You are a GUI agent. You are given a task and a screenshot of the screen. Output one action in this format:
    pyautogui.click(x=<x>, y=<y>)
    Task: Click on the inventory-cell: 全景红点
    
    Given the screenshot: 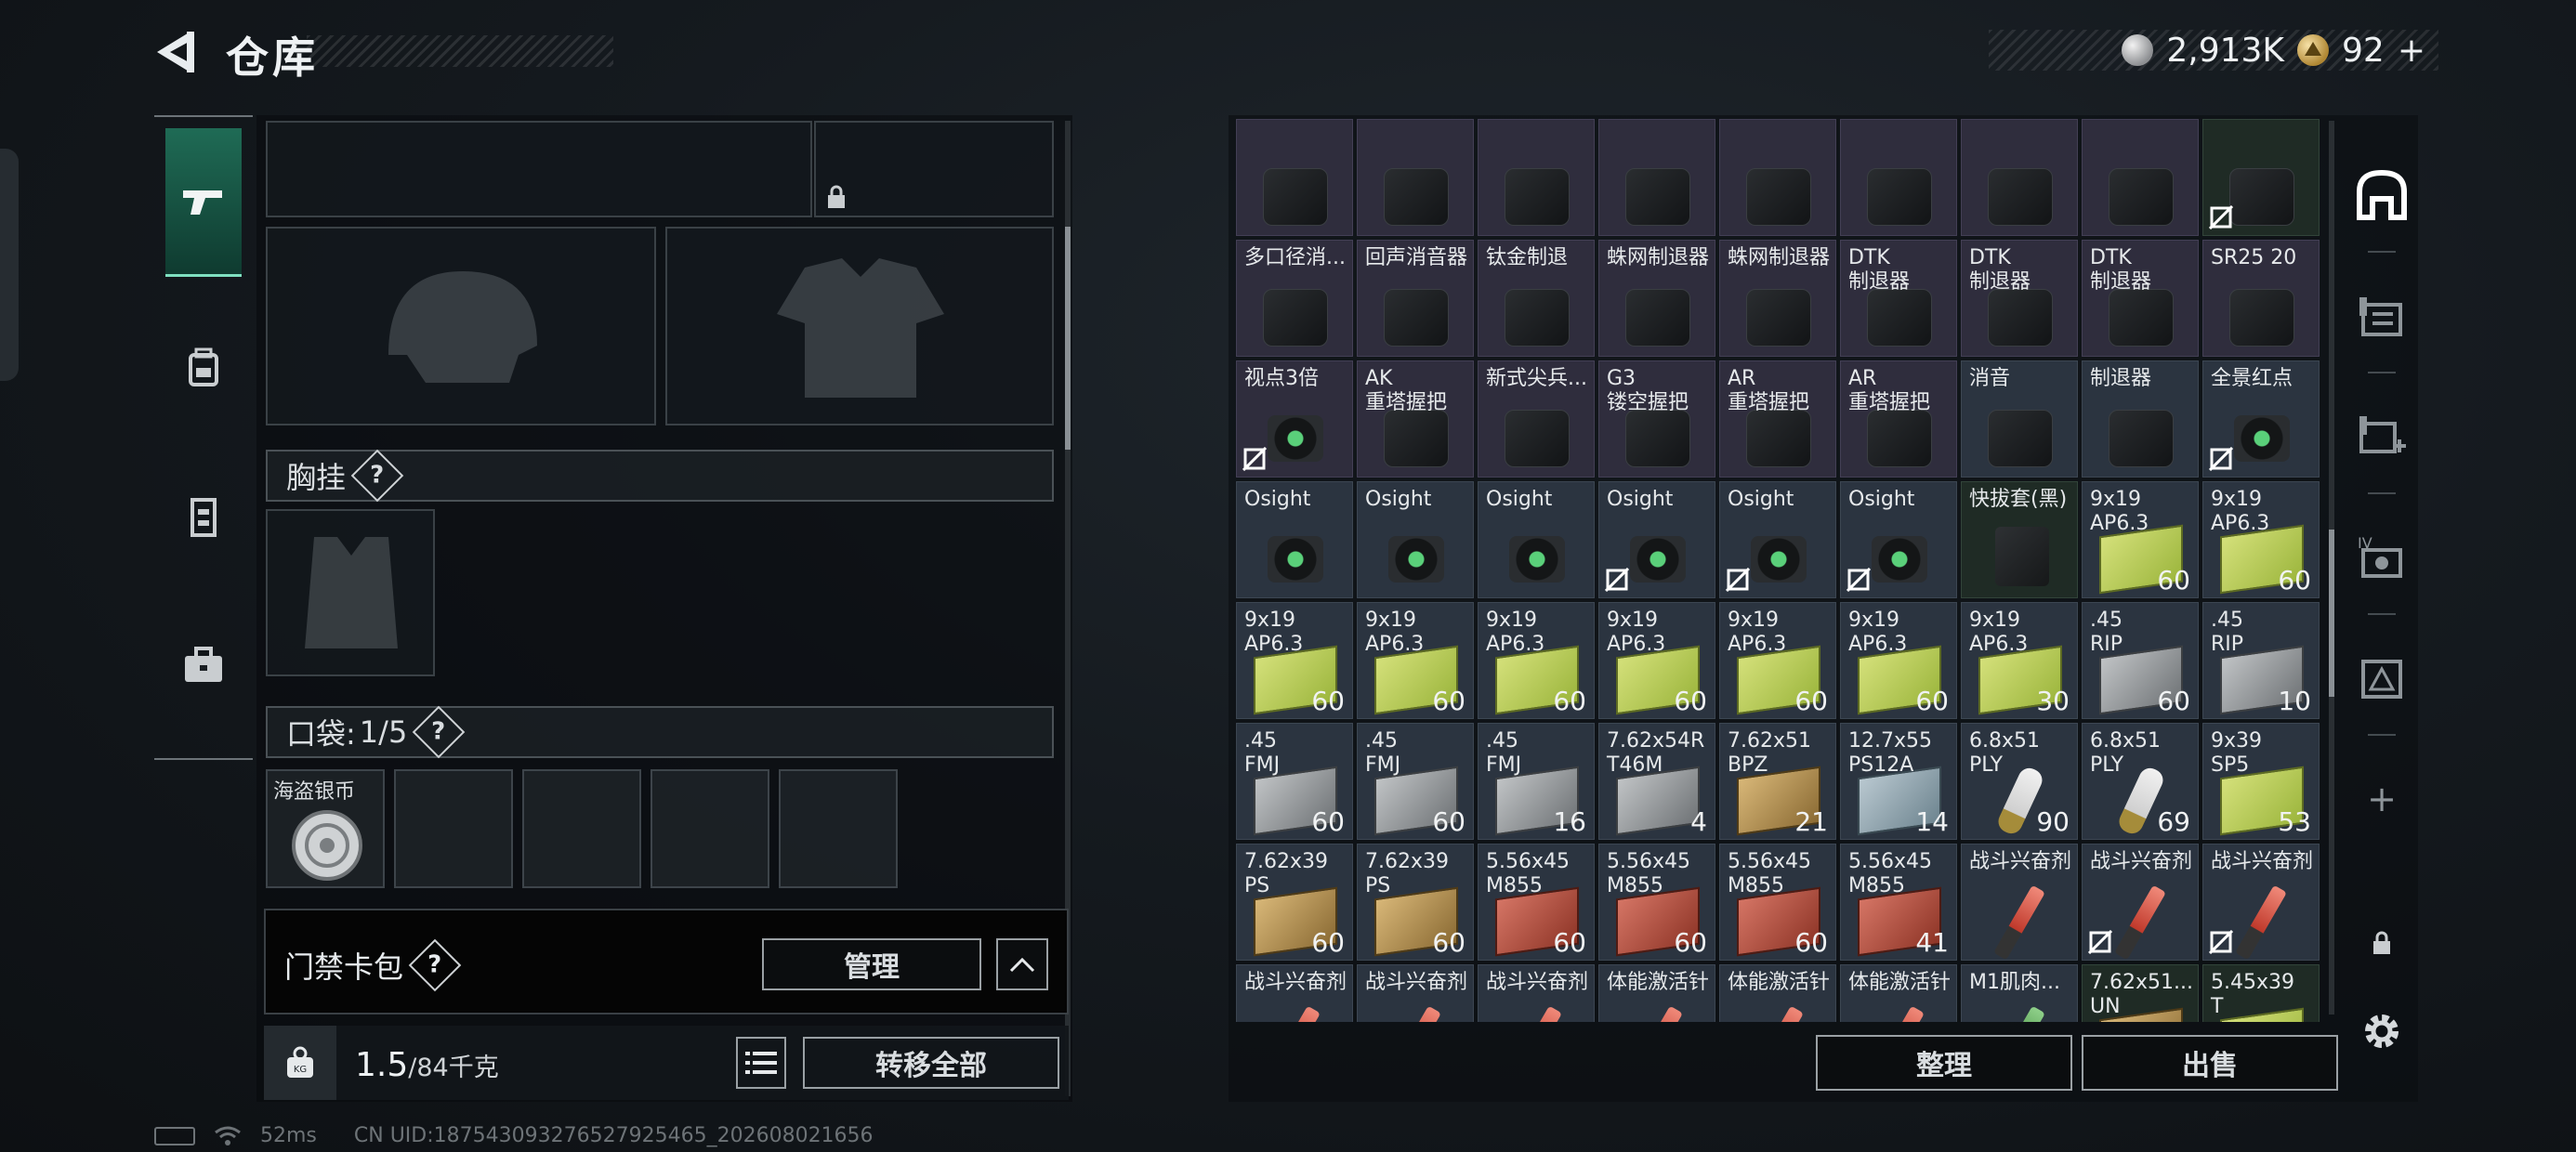 What is the action you would take?
    pyautogui.click(x=2261, y=419)
    